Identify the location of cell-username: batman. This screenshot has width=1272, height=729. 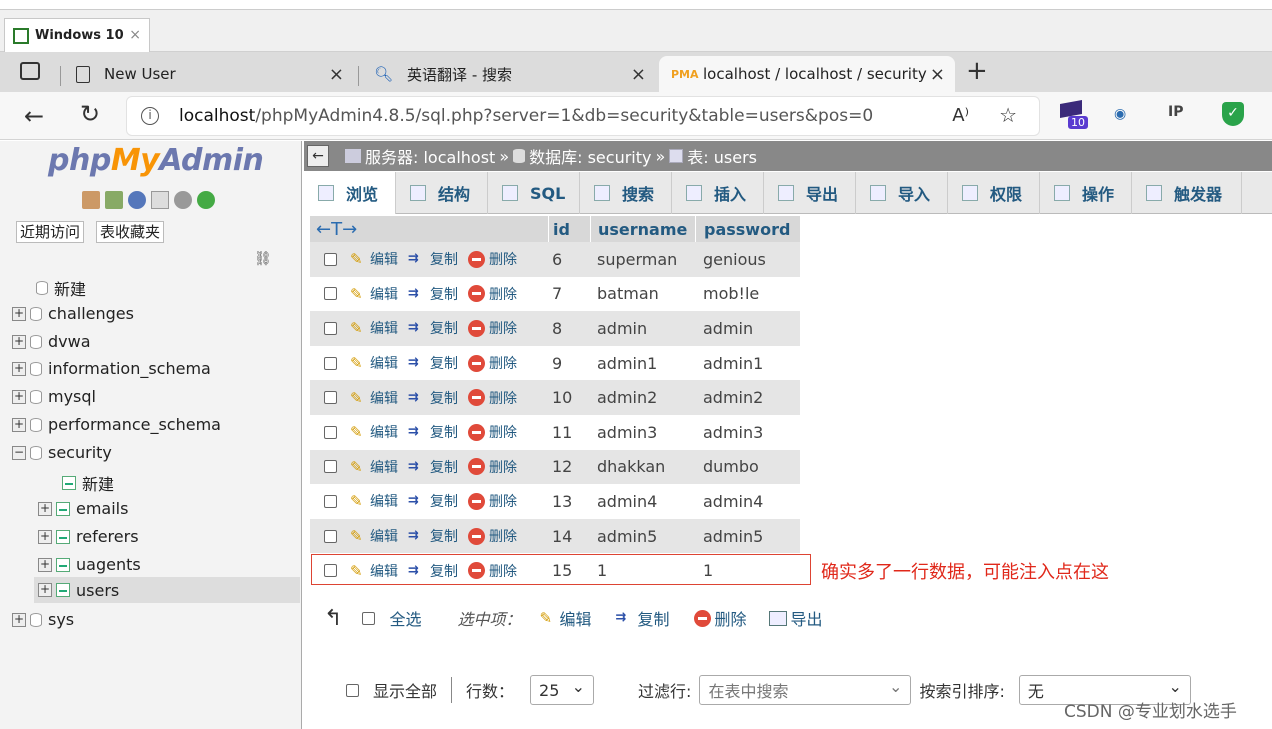
(642, 293).